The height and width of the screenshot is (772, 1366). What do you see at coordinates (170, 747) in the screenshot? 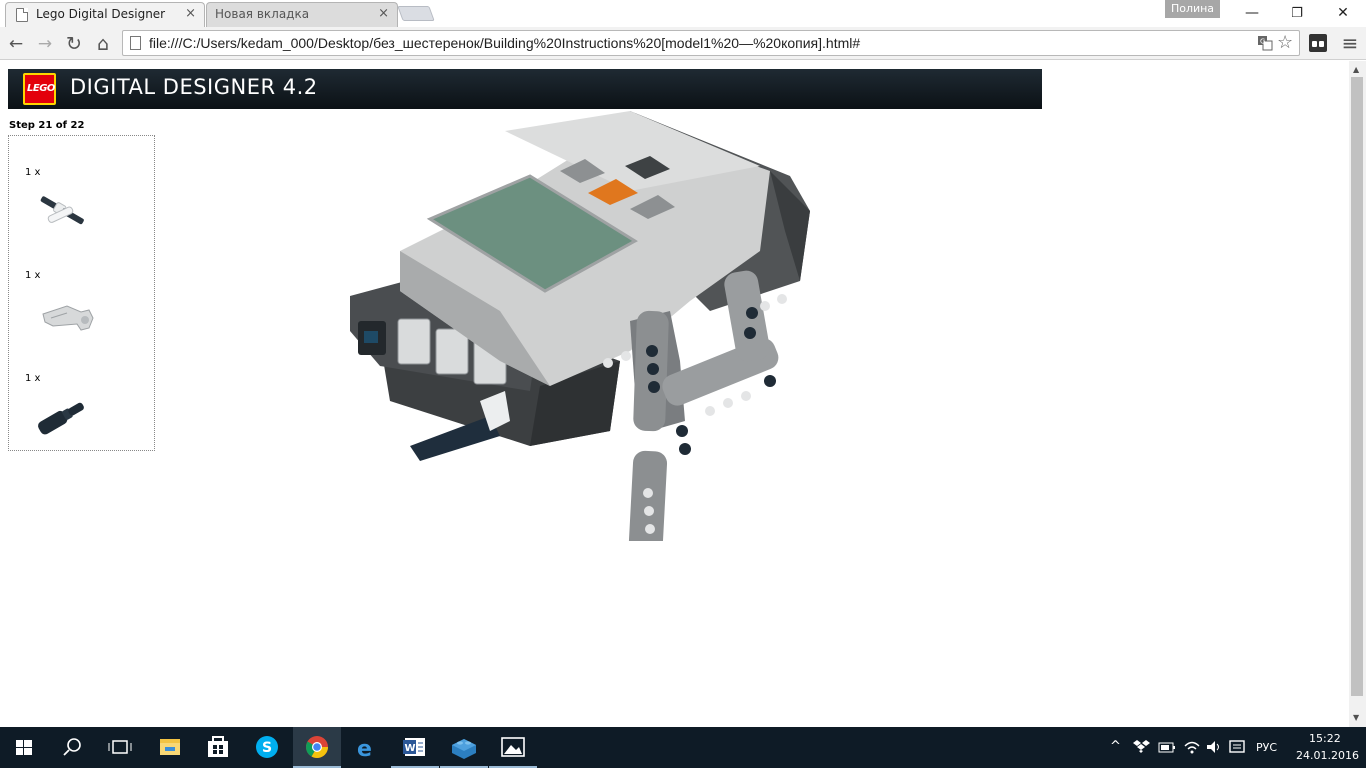
I see `file-explorer-icon` at bounding box center [170, 747].